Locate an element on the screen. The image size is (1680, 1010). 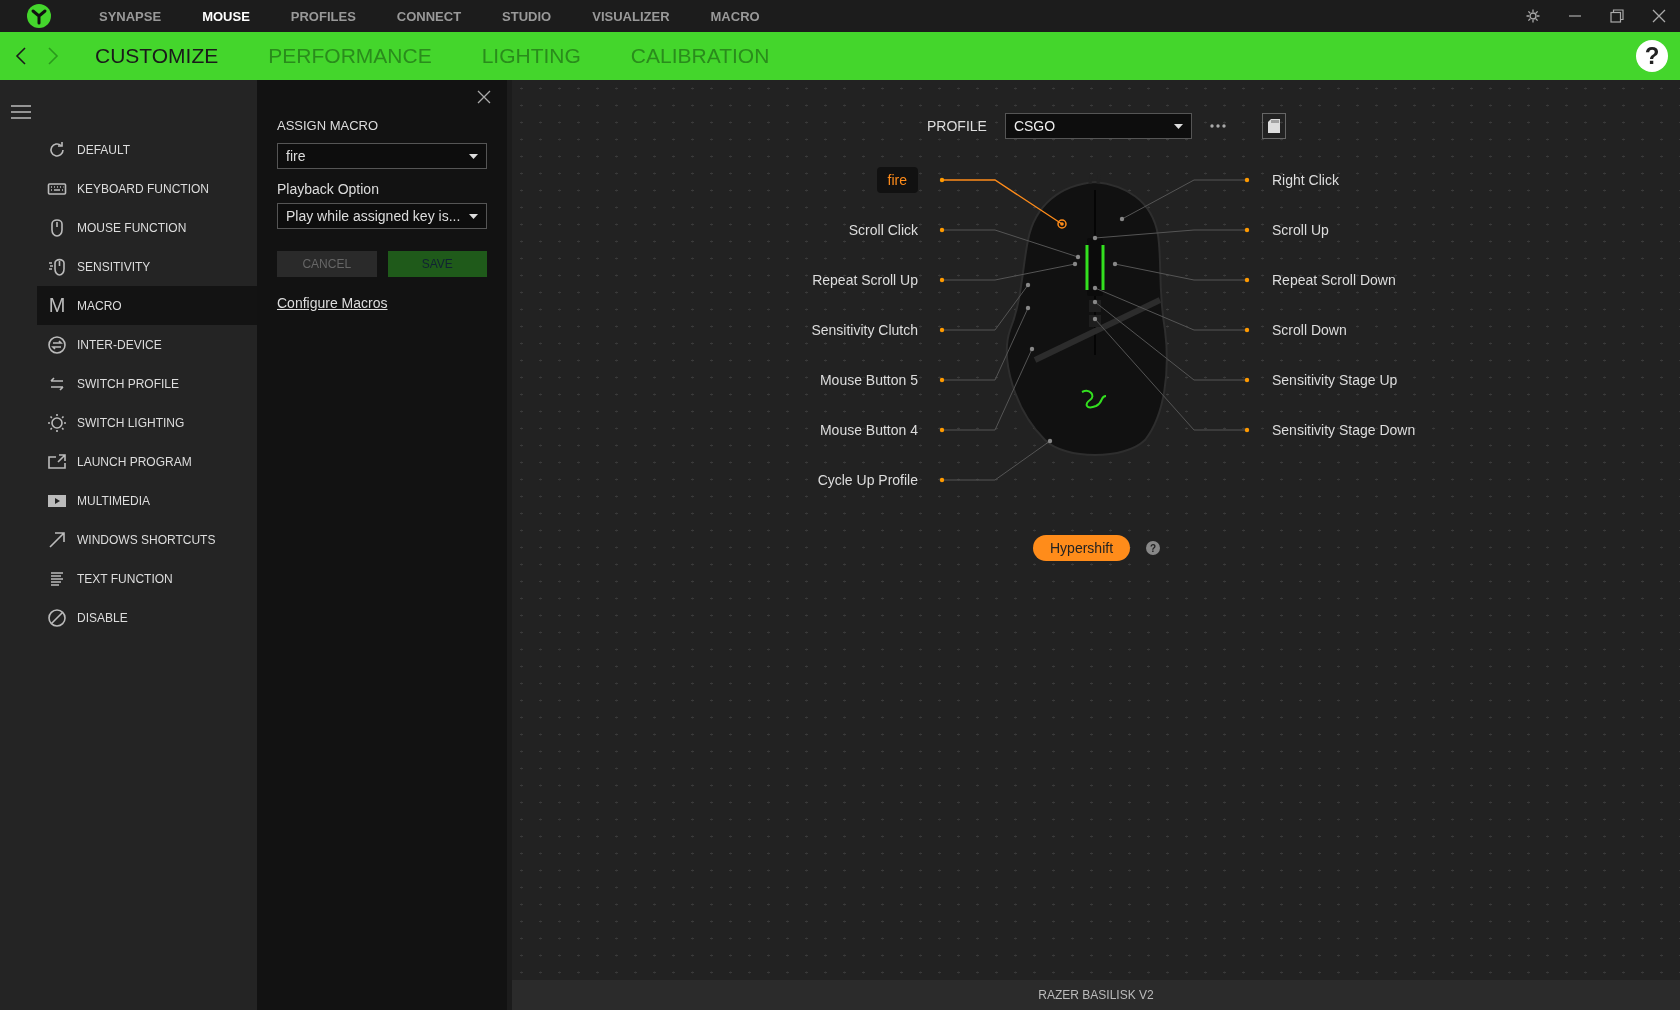
sensitivity-icon is located at coordinates (57, 266).